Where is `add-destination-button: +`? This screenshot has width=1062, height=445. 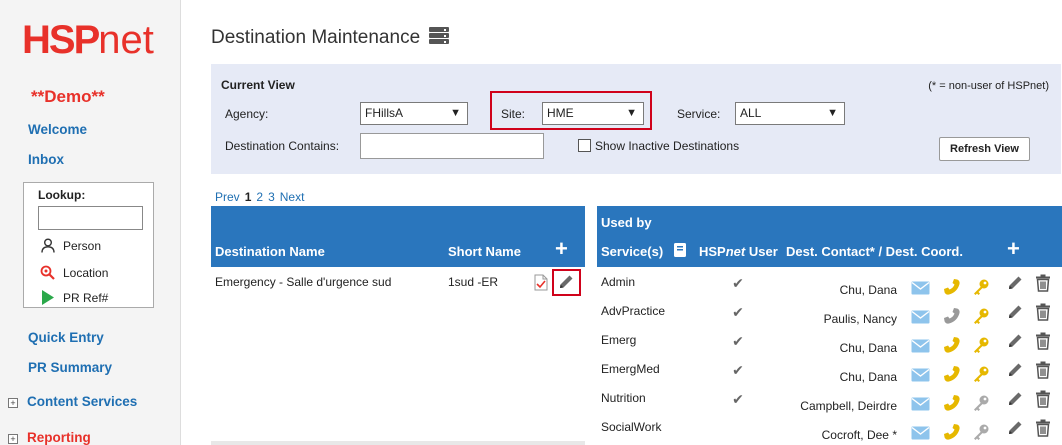
add-destination-button: + is located at coordinates (561, 249).